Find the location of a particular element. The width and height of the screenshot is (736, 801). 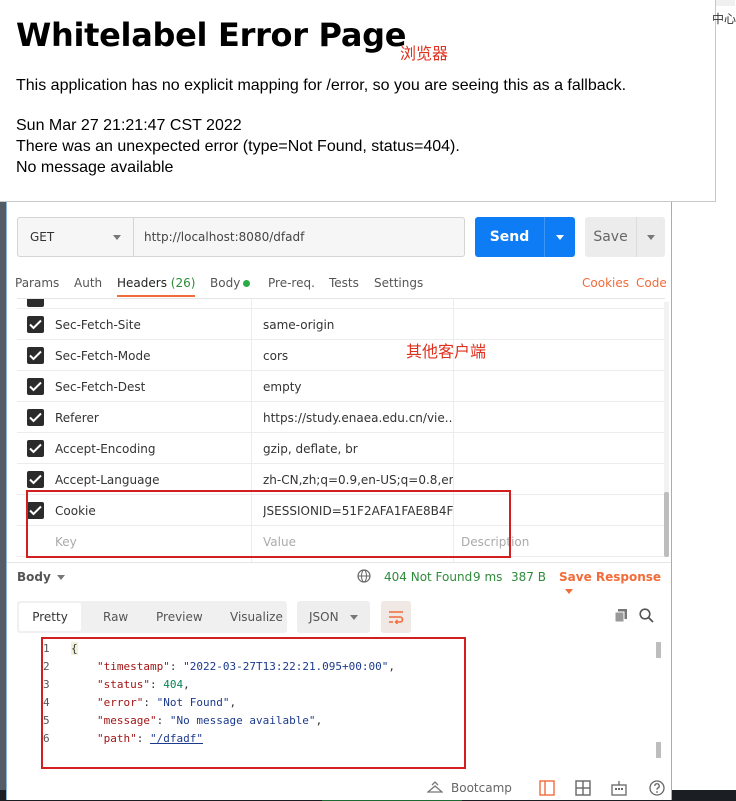

header-value: same-origin is located at coordinates (358, 325).